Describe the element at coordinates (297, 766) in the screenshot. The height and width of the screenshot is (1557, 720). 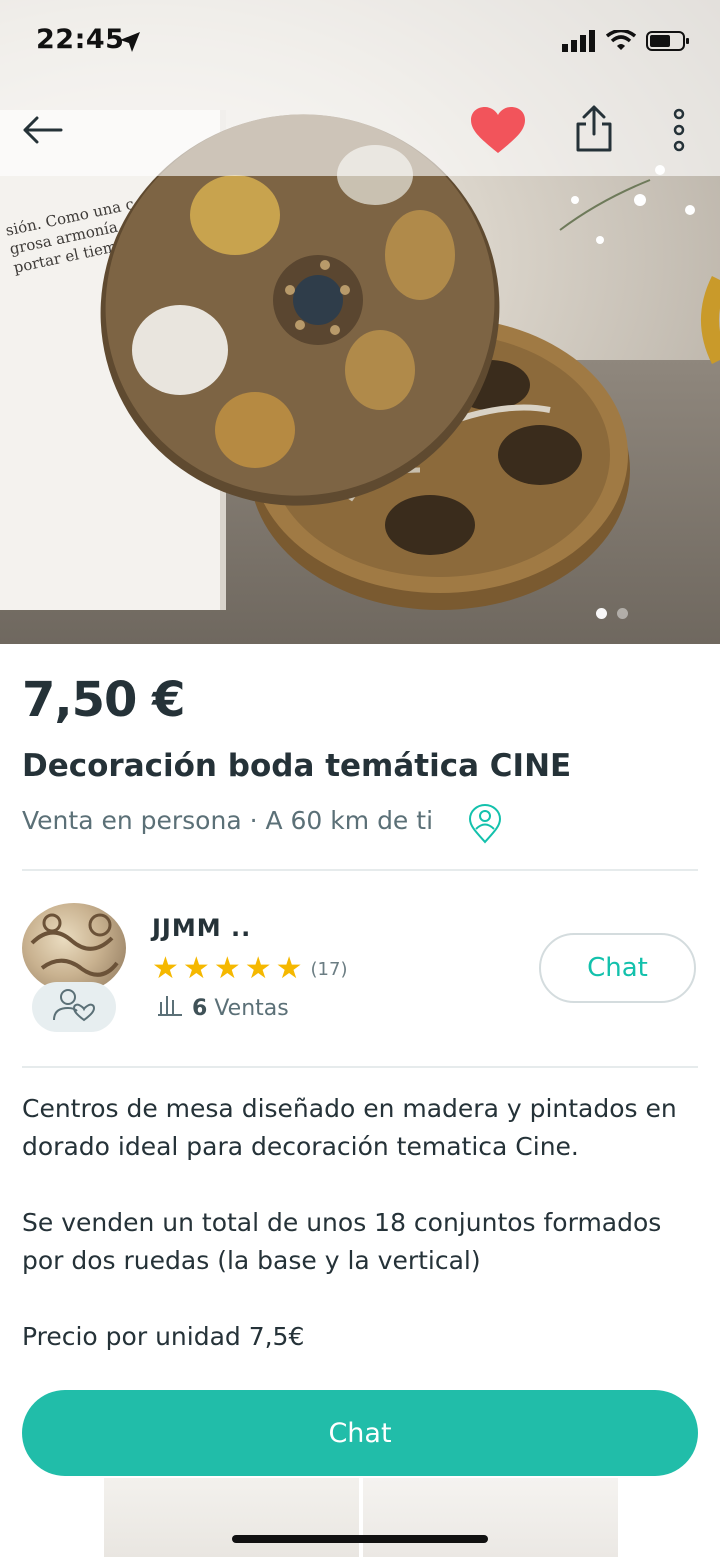
I see `product-title: Decoración boda temática CINE` at that location.